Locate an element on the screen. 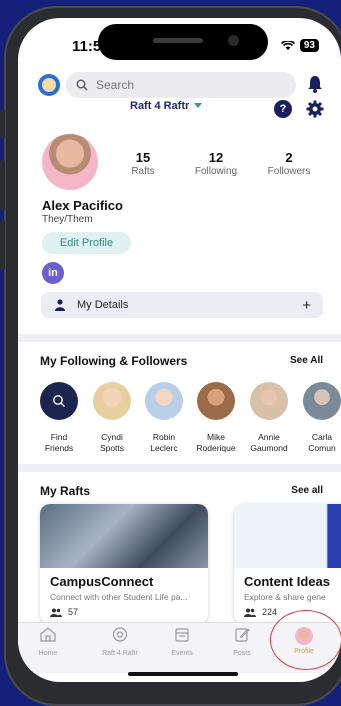 This screenshot has height=706, width=341. person-item: Mike Roderique is located at coordinates (216, 418).